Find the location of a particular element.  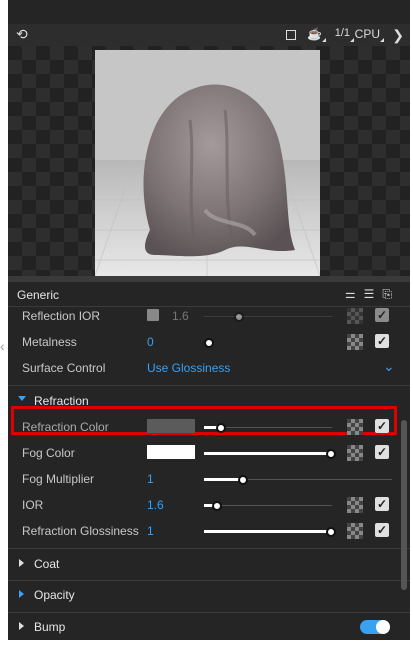

refraction-color-checkbox: ✓ is located at coordinates (382, 426).